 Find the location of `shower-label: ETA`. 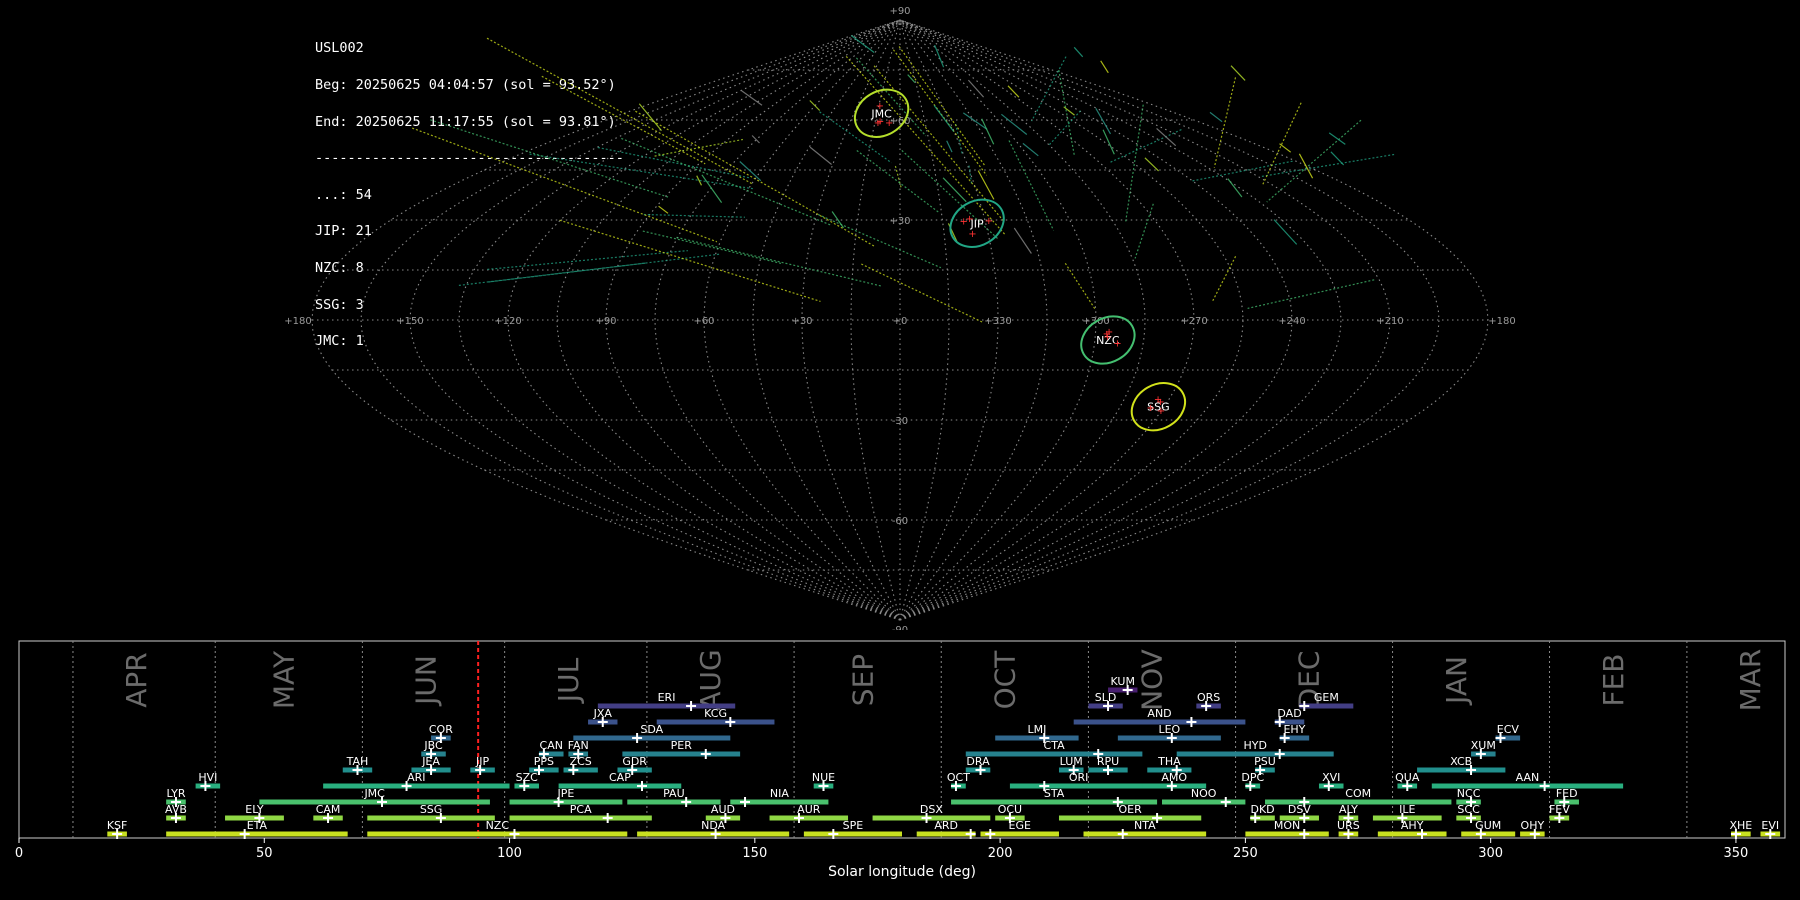

shower-label: ETA is located at coordinates (257, 825).